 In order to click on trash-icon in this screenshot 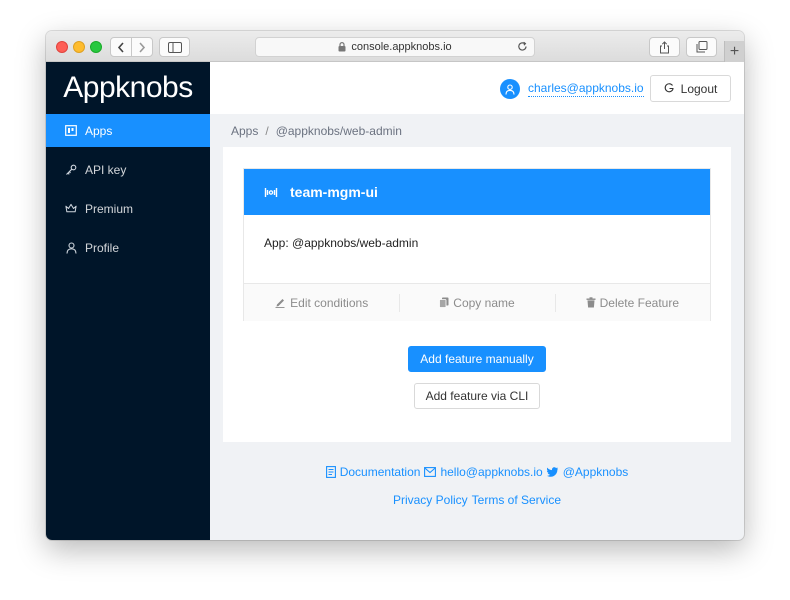, I will do `click(591, 302)`.